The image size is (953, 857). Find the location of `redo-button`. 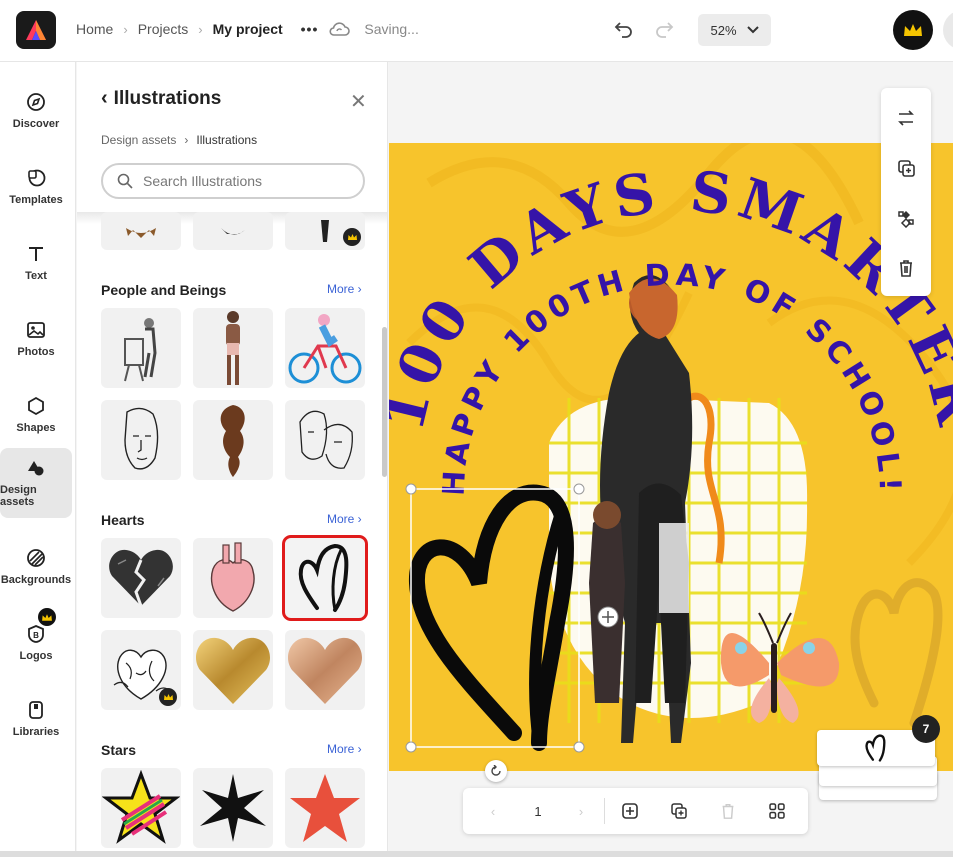

redo-button is located at coordinates (664, 31).